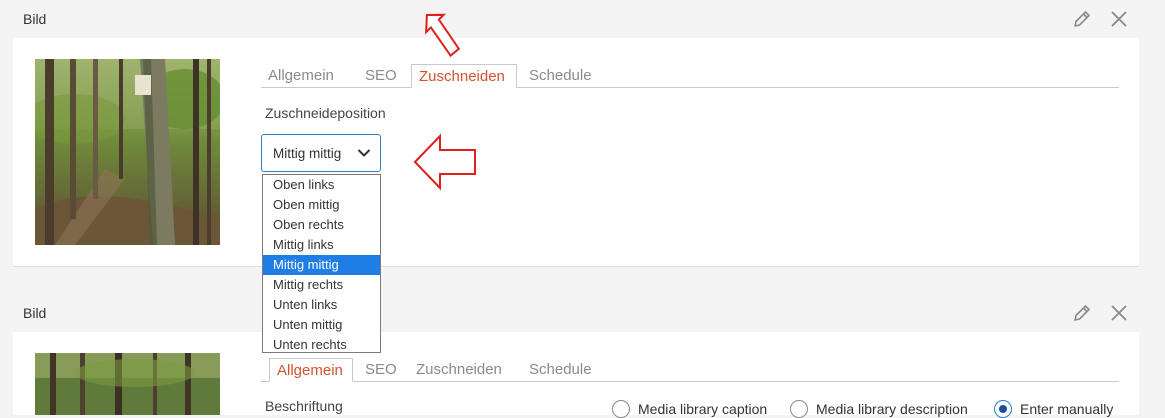  Describe the element at coordinates (321, 345) in the screenshot. I see `option-unten-rechts: Unten rechts` at that location.